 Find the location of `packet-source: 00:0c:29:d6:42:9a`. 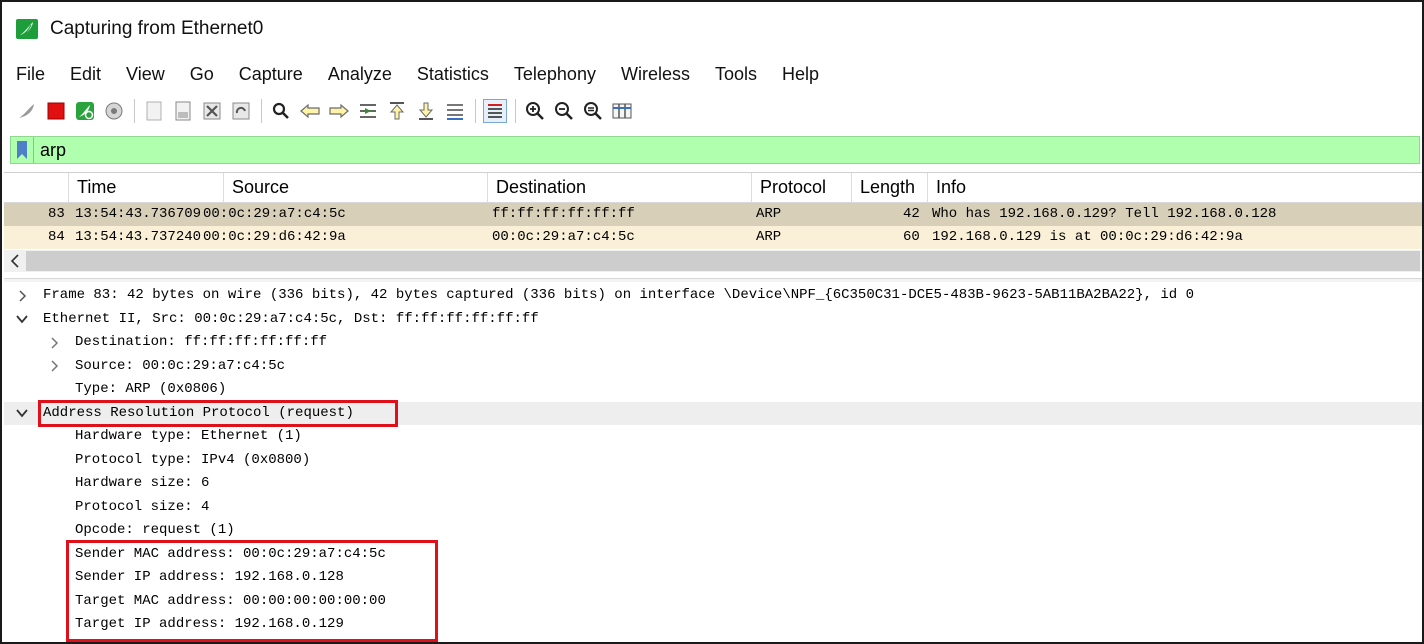

packet-source: 00:0c:29:d6:42:9a is located at coordinates (274, 237).